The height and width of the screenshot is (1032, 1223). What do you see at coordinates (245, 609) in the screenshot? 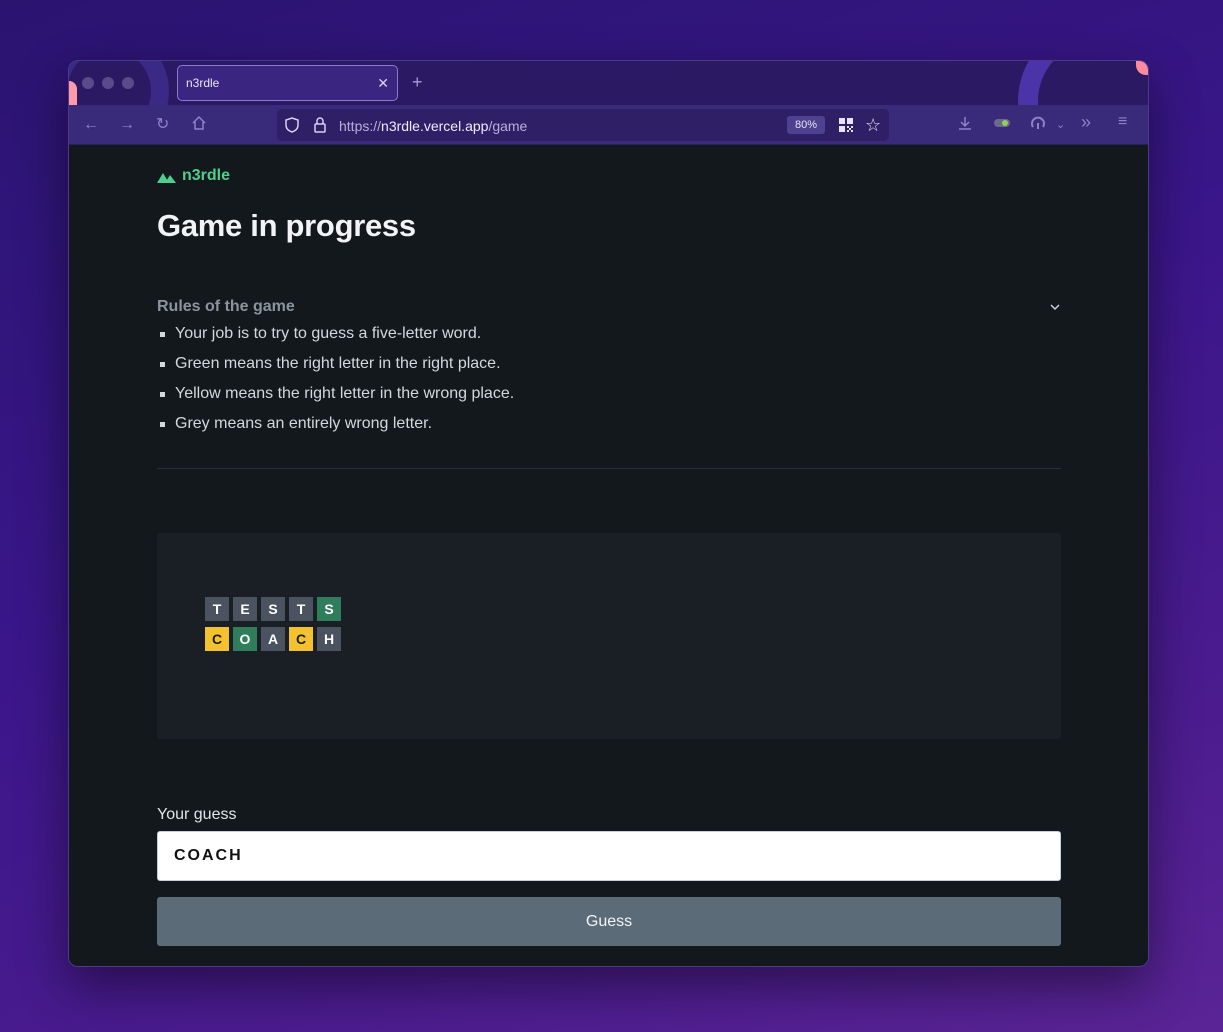
I see `letter-tile-grey: E` at bounding box center [245, 609].